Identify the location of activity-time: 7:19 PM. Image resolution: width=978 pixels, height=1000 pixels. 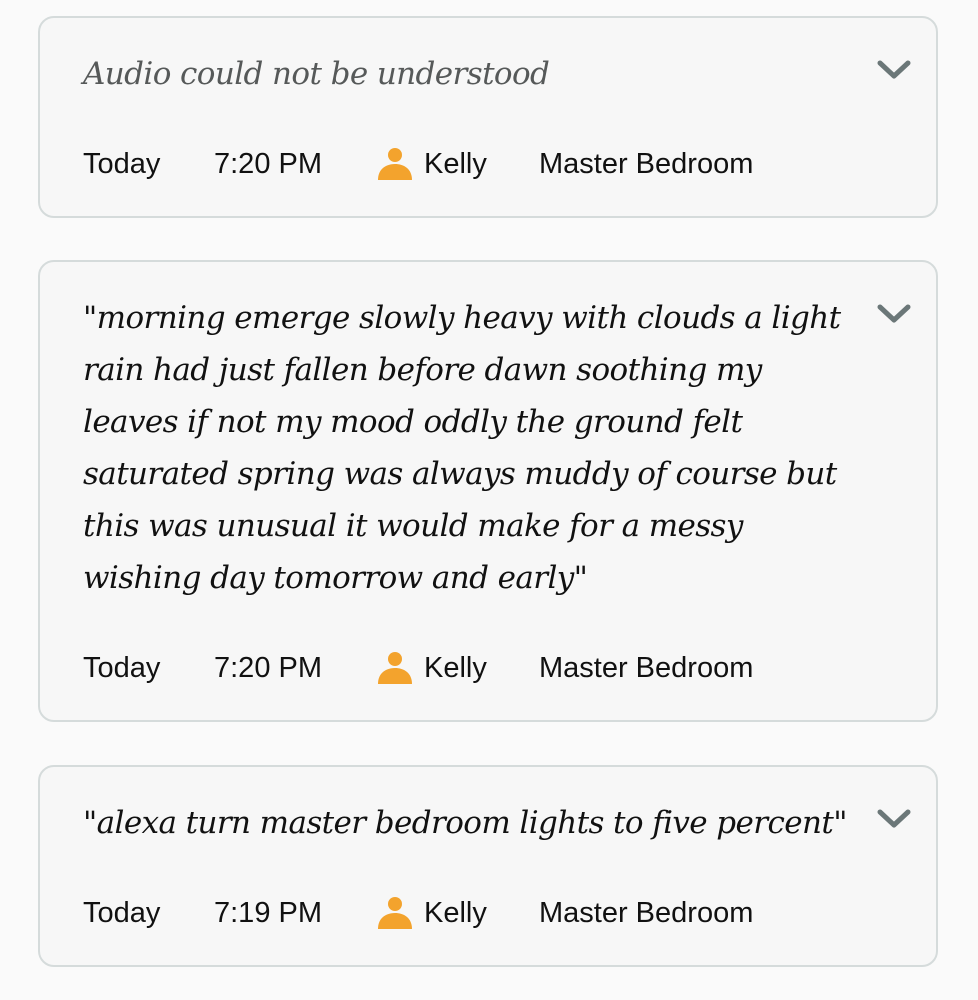
(268, 913).